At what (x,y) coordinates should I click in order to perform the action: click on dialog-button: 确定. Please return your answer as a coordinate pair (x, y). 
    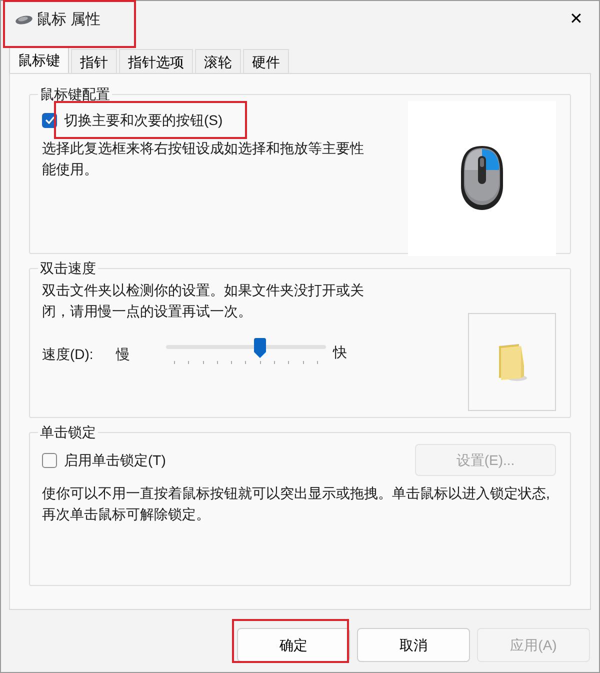
    Looking at the image, I should click on (293, 645).